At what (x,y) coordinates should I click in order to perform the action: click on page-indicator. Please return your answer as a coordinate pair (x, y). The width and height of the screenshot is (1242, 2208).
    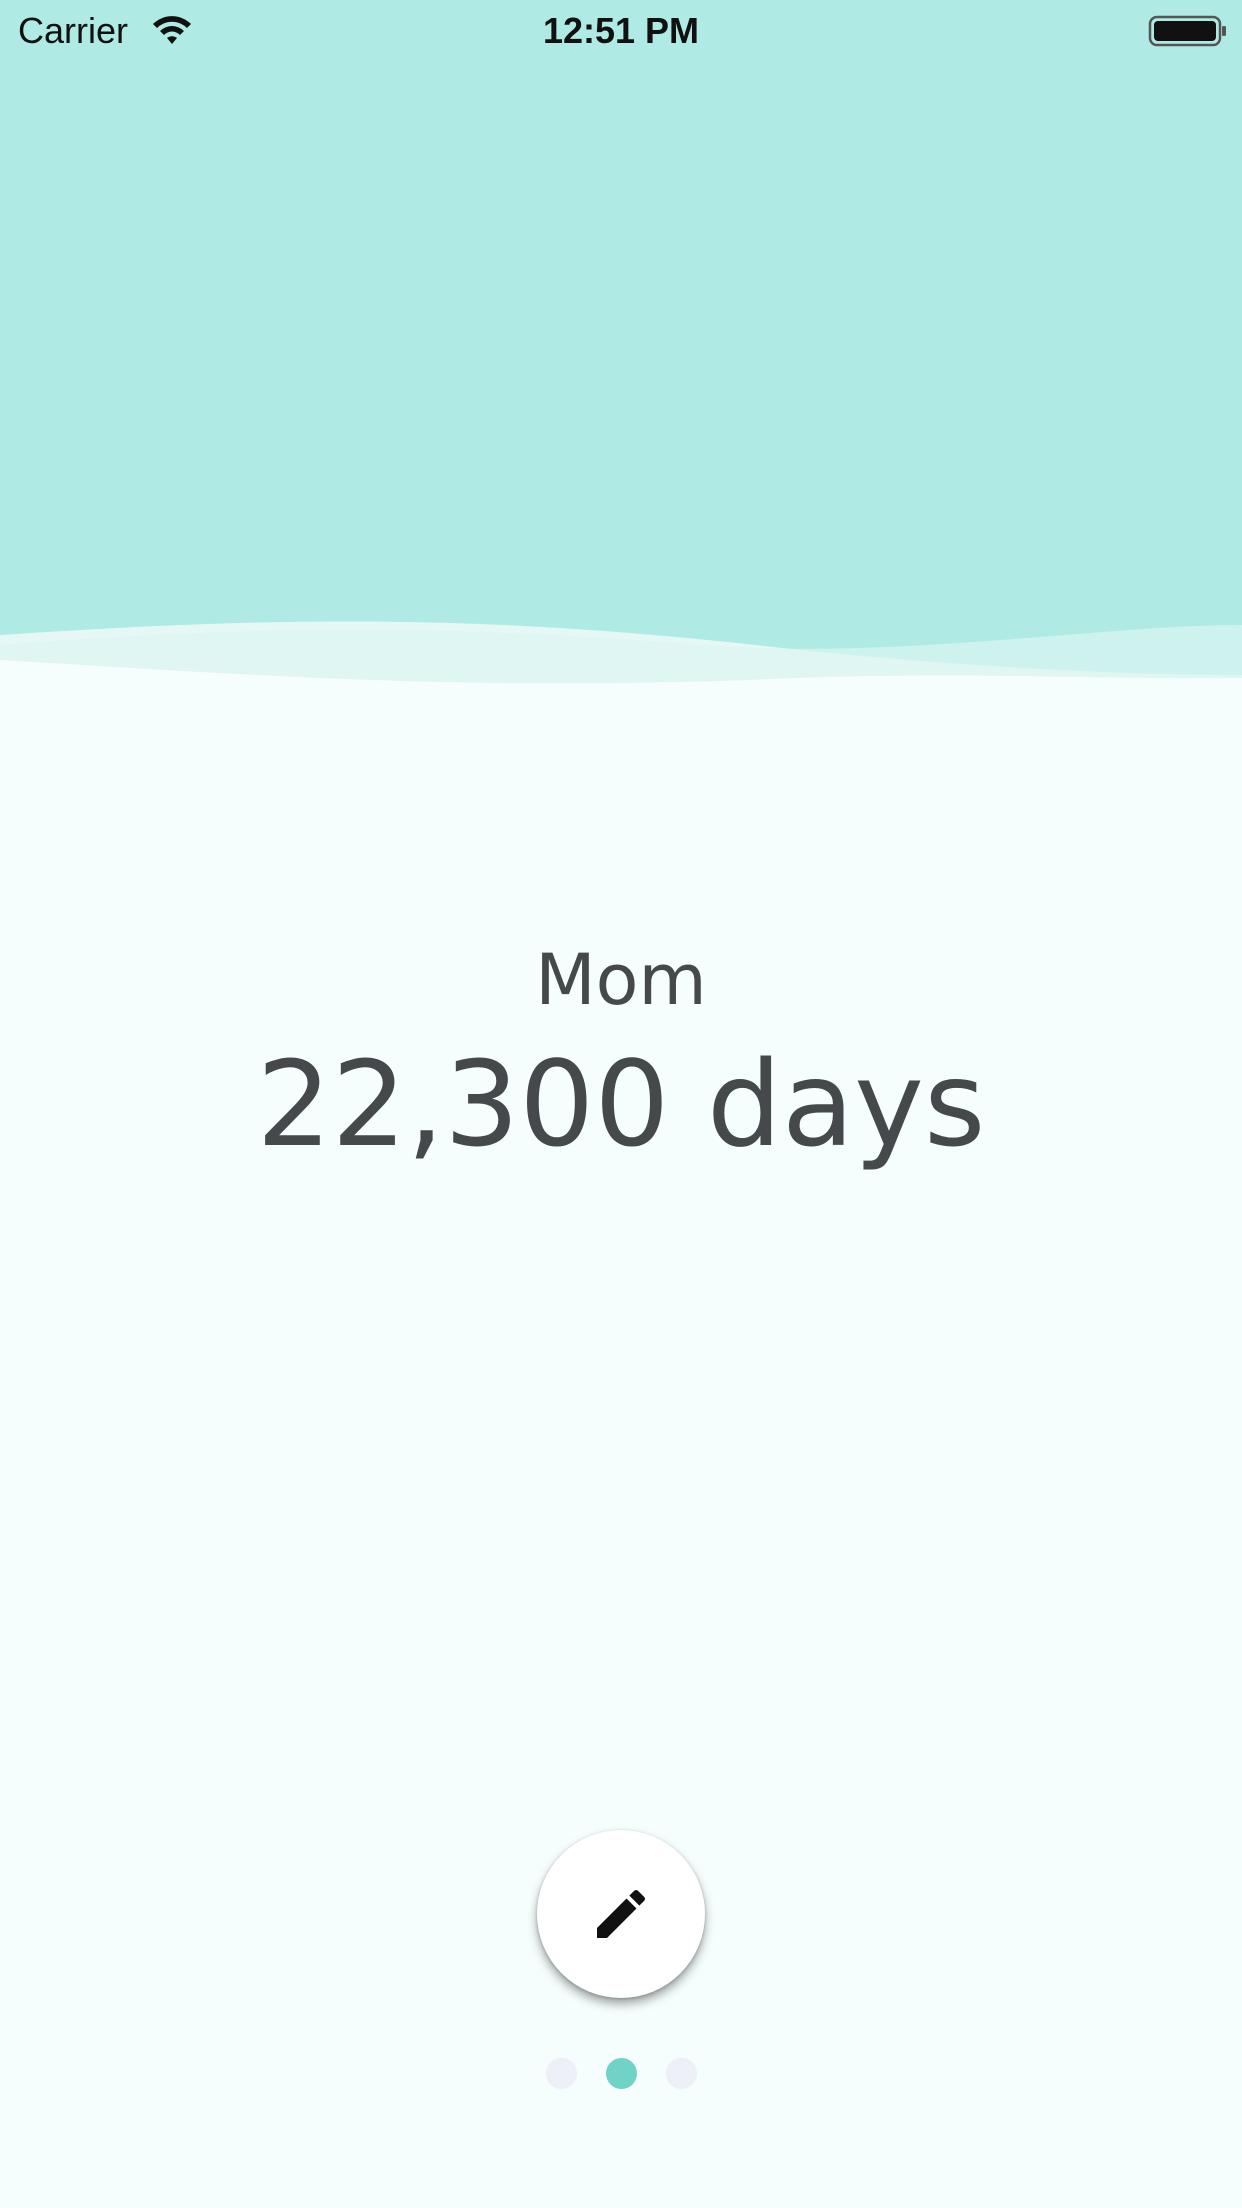
    Looking at the image, I should click on (621, 2073).